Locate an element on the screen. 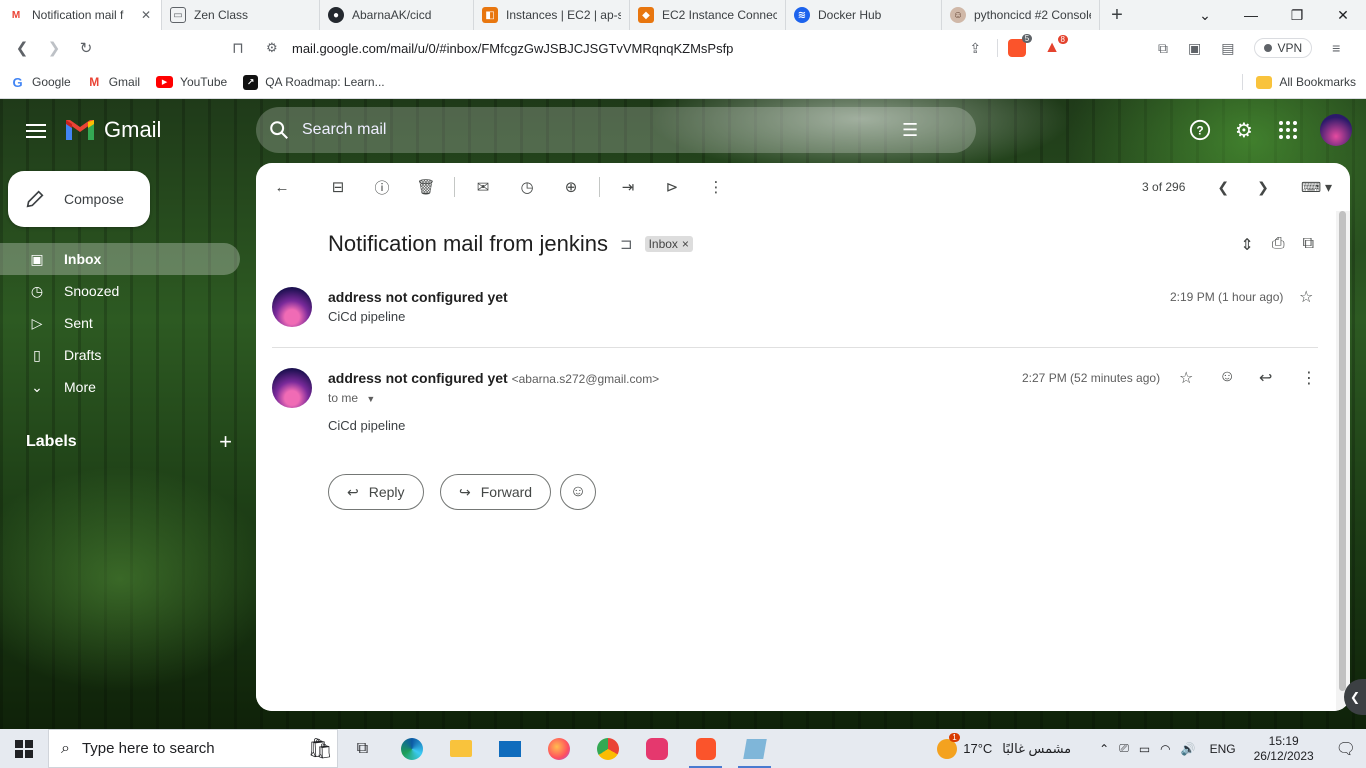 This screenshot has width=1366, height=768. forward-button: ↪ Forward is located at coordinates (496, 492).